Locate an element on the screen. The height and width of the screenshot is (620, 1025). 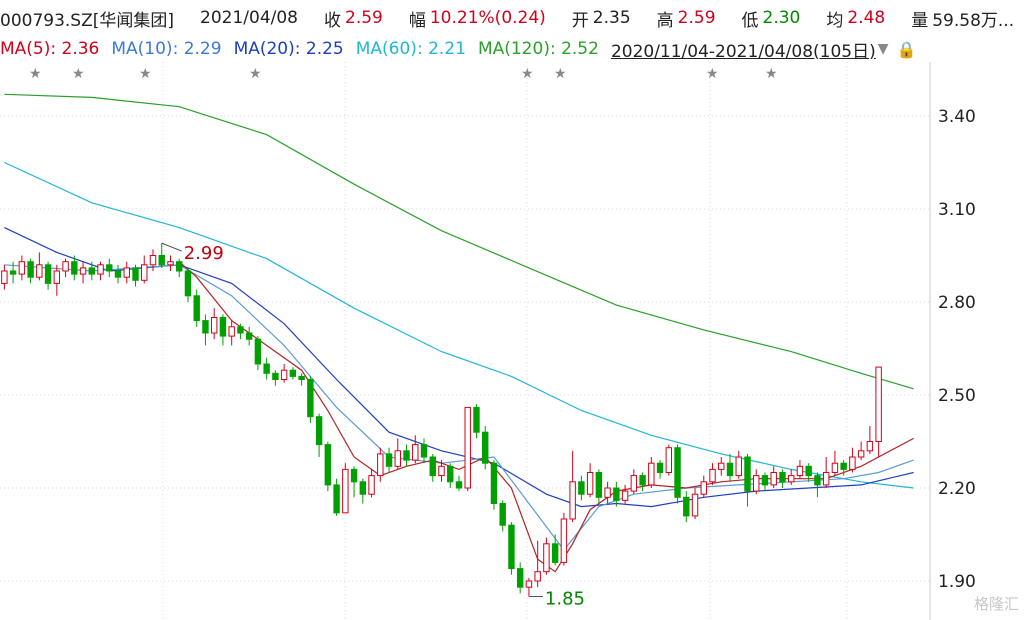
avg-label: 均 is located at coordinates (835, 20).